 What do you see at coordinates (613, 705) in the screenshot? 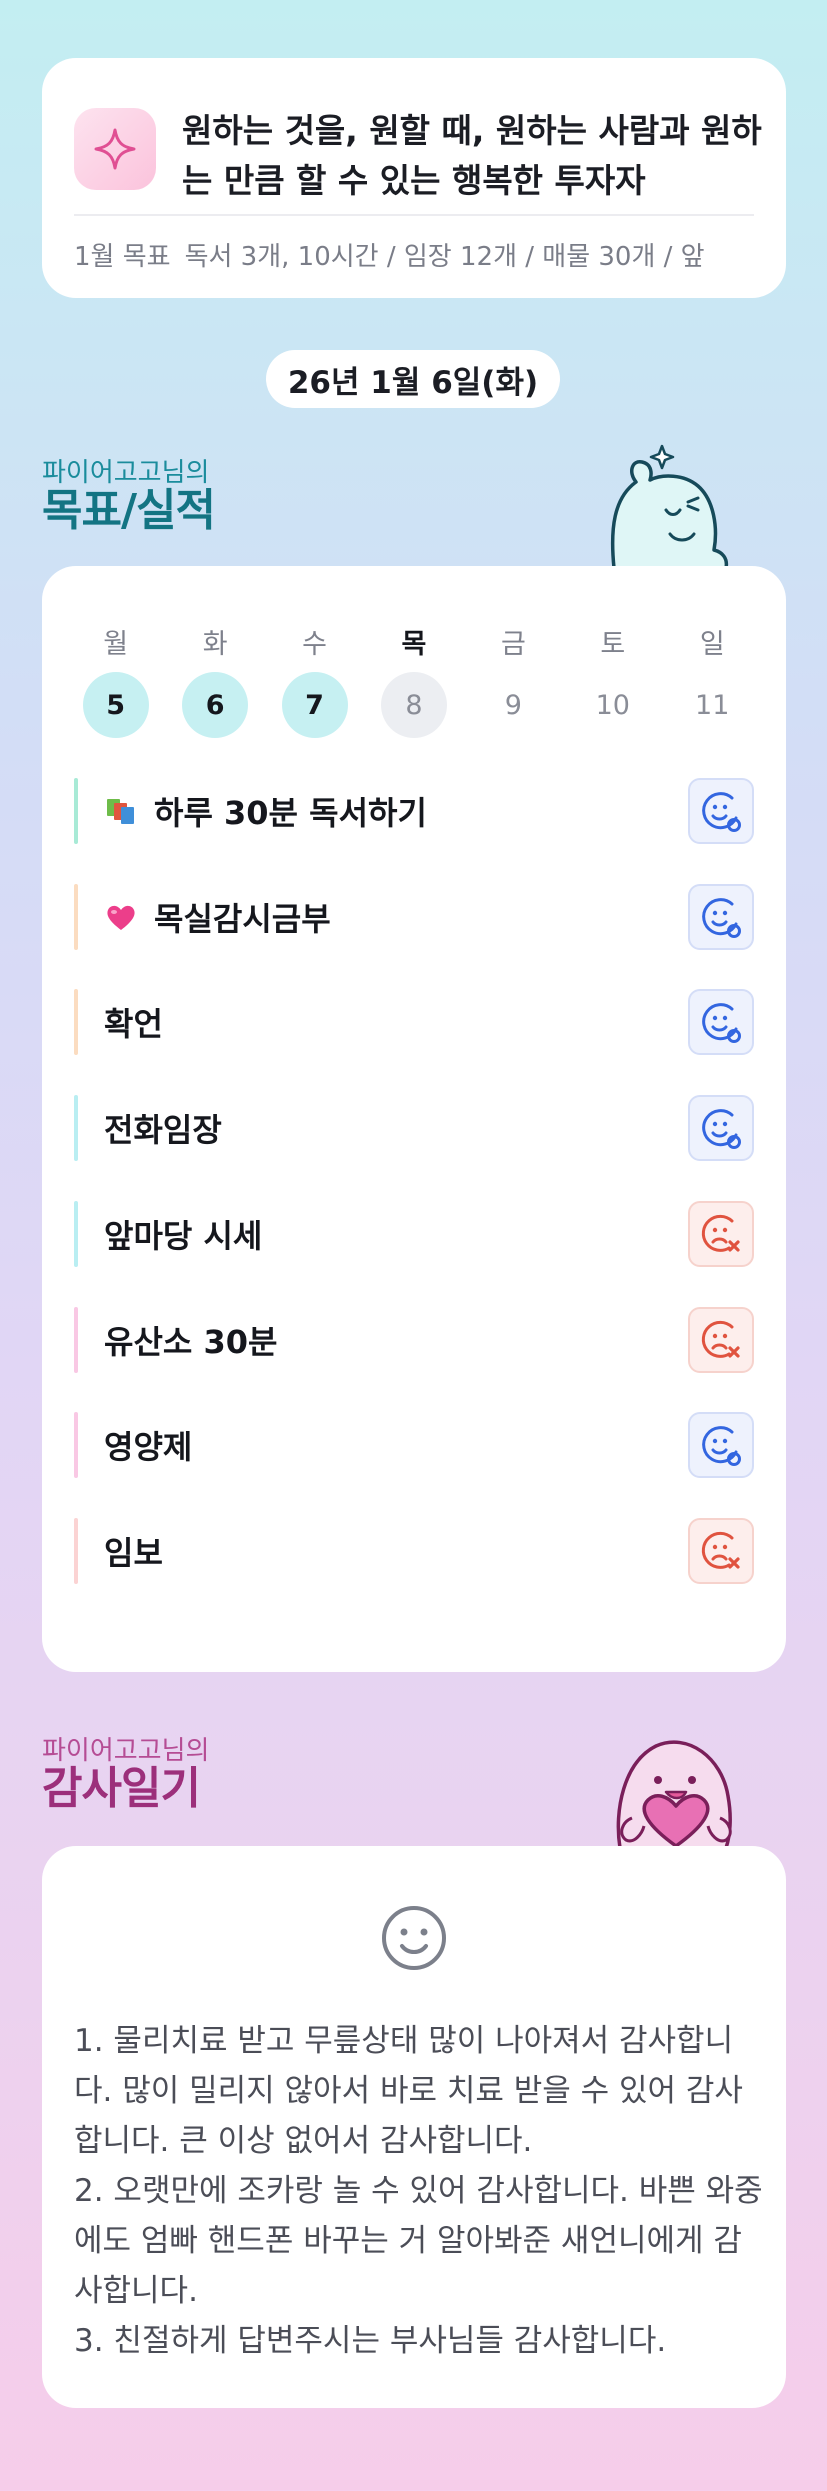
I see `day-number: 10` at bounding box center [613, 705].